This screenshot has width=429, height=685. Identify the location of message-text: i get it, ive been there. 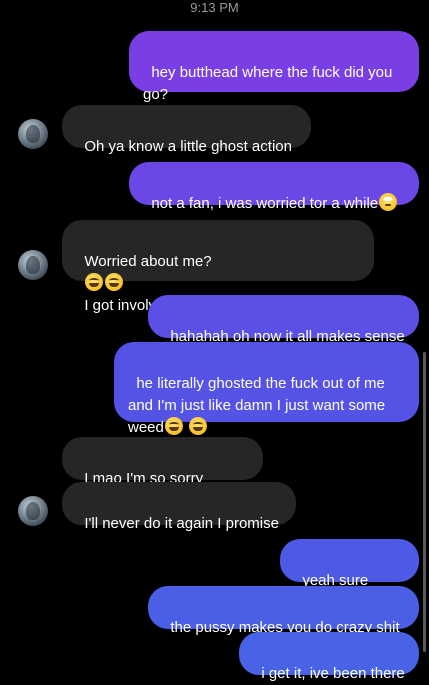
(333, 673).